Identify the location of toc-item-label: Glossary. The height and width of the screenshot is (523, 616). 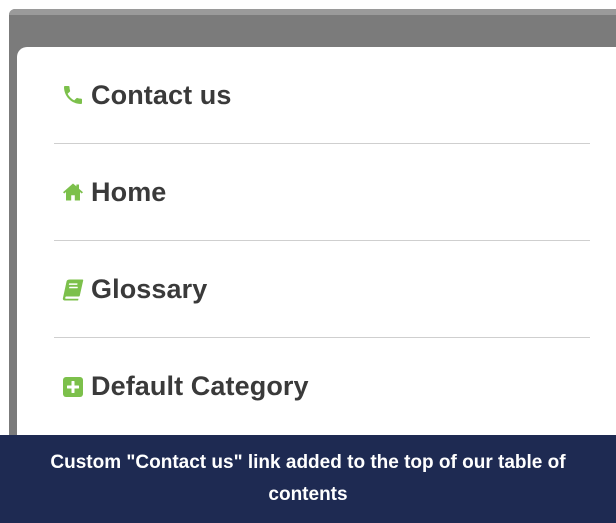
(149, 288).